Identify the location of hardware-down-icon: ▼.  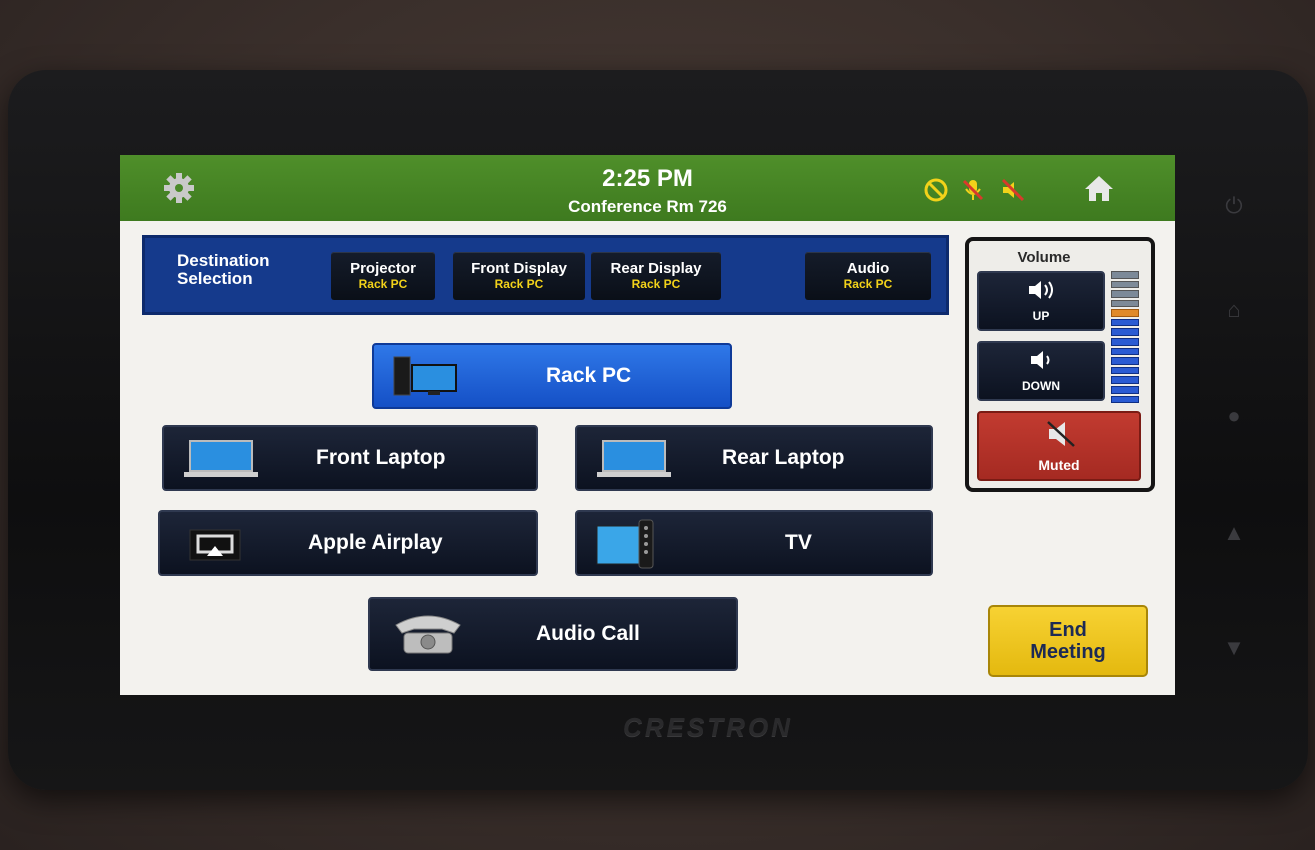
(1234, 648).